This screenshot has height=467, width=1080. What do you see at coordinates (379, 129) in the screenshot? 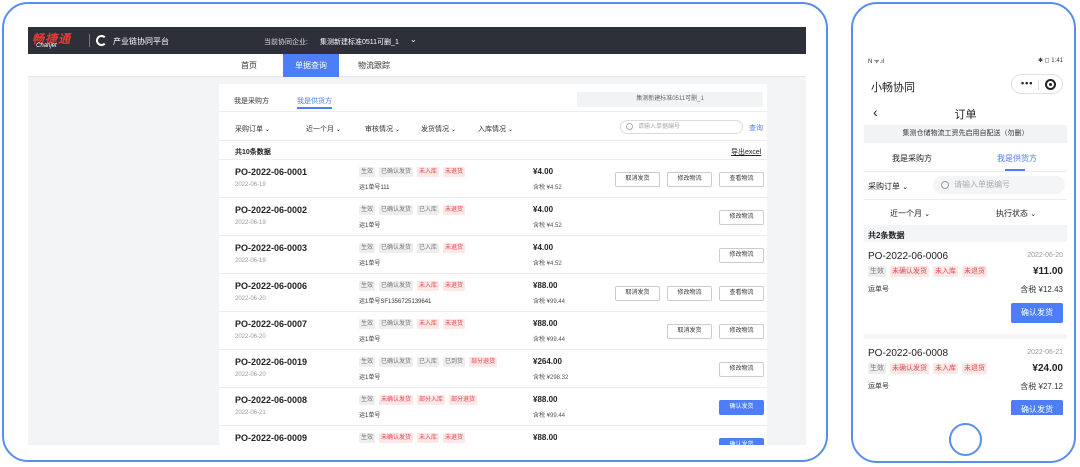
I see `filter-label: 审核情况` at bounding box center [379, 129].